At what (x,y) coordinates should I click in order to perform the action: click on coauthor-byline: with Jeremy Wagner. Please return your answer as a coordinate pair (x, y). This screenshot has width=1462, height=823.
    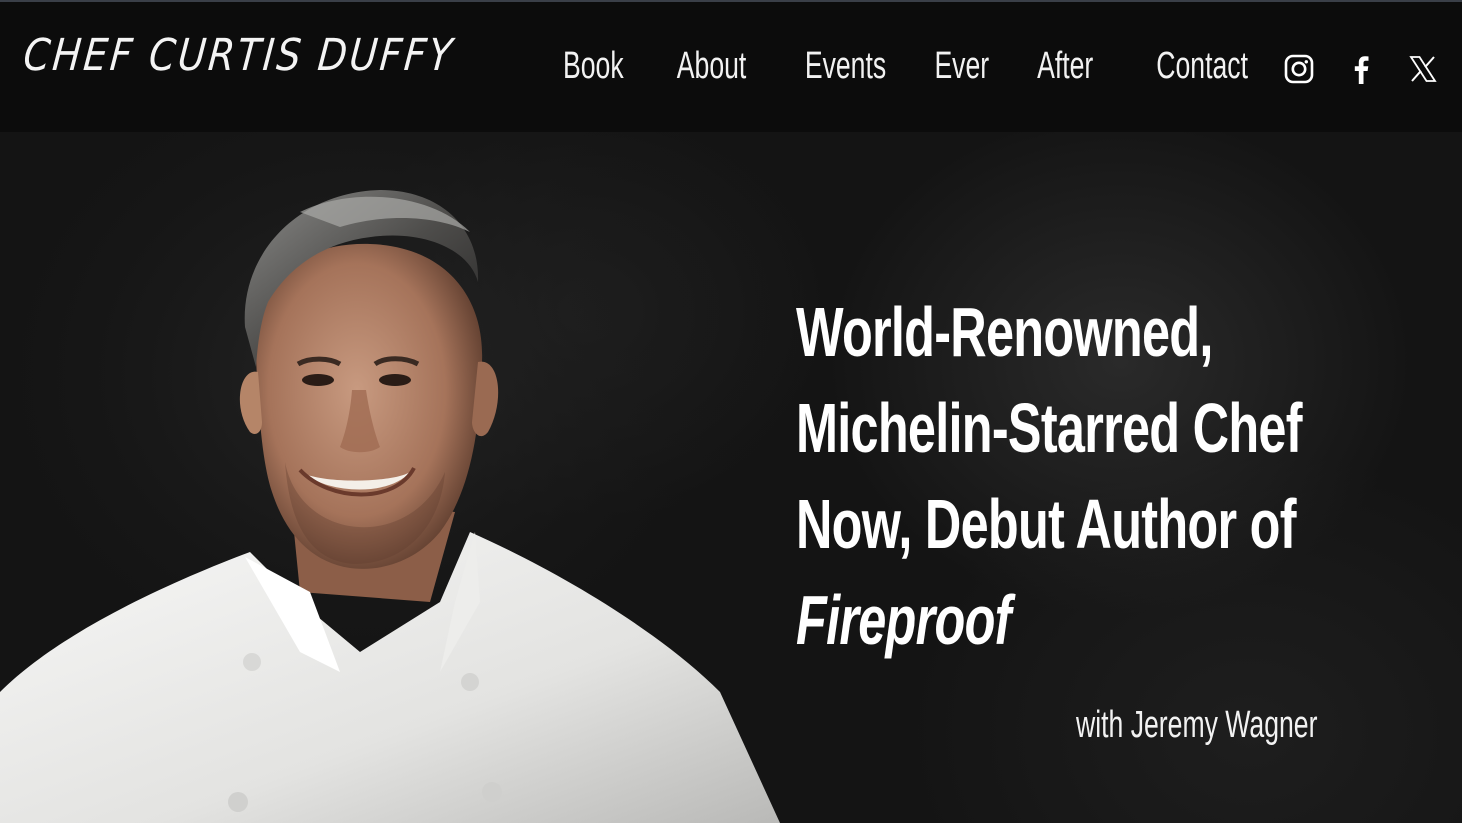
    Looking at the image, I should click on (1197, 725).